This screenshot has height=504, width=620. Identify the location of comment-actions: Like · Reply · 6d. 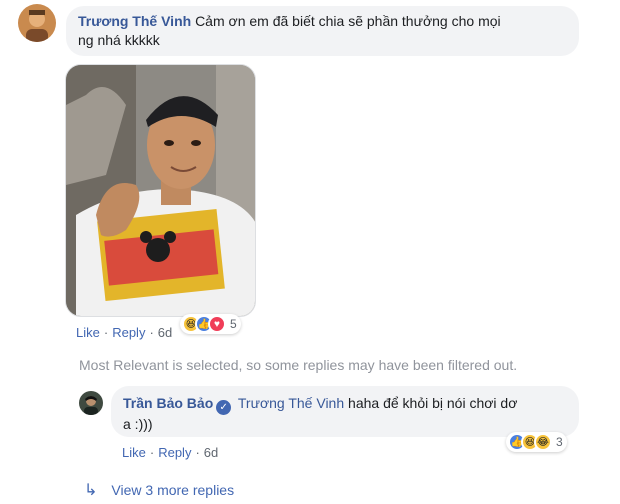
(124, 332).